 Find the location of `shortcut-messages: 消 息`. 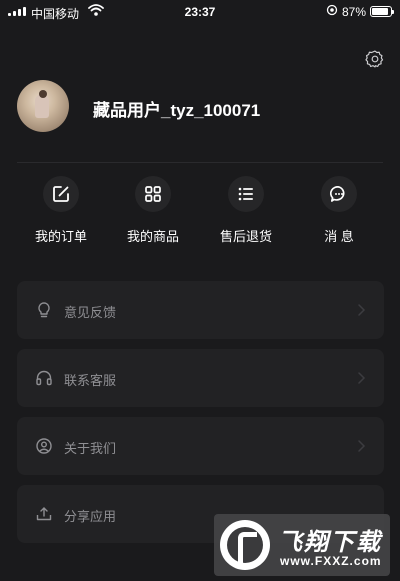

shortcut-messages: 消 息 is located at coordinates (339, 210).